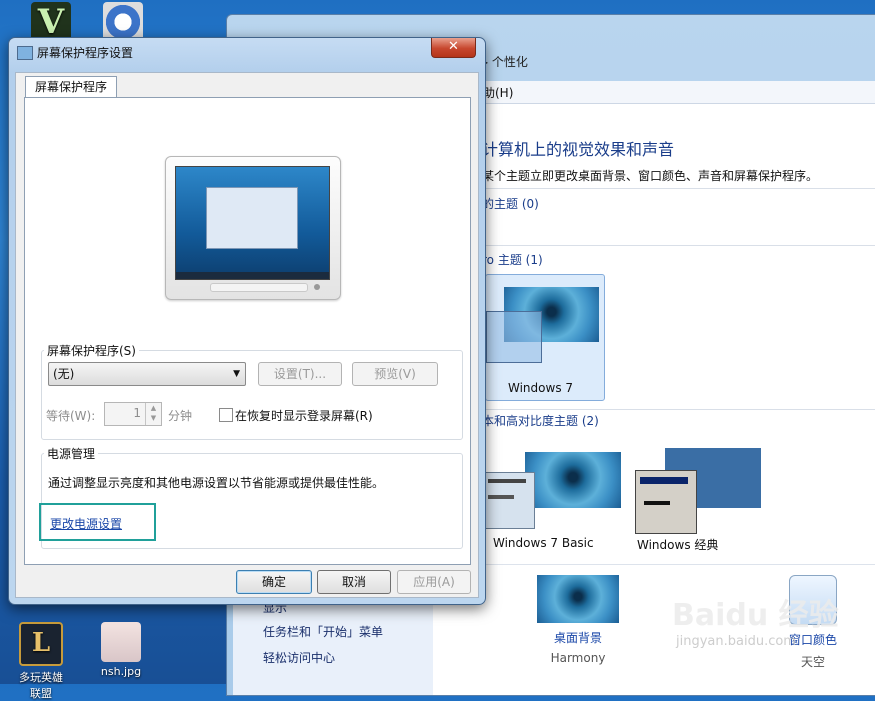 The width and height of the screenshot is (875, 701). Describe the element at coordinates (541, 388) in the screenshot. I see `theme-label: Windows 7` at that location.